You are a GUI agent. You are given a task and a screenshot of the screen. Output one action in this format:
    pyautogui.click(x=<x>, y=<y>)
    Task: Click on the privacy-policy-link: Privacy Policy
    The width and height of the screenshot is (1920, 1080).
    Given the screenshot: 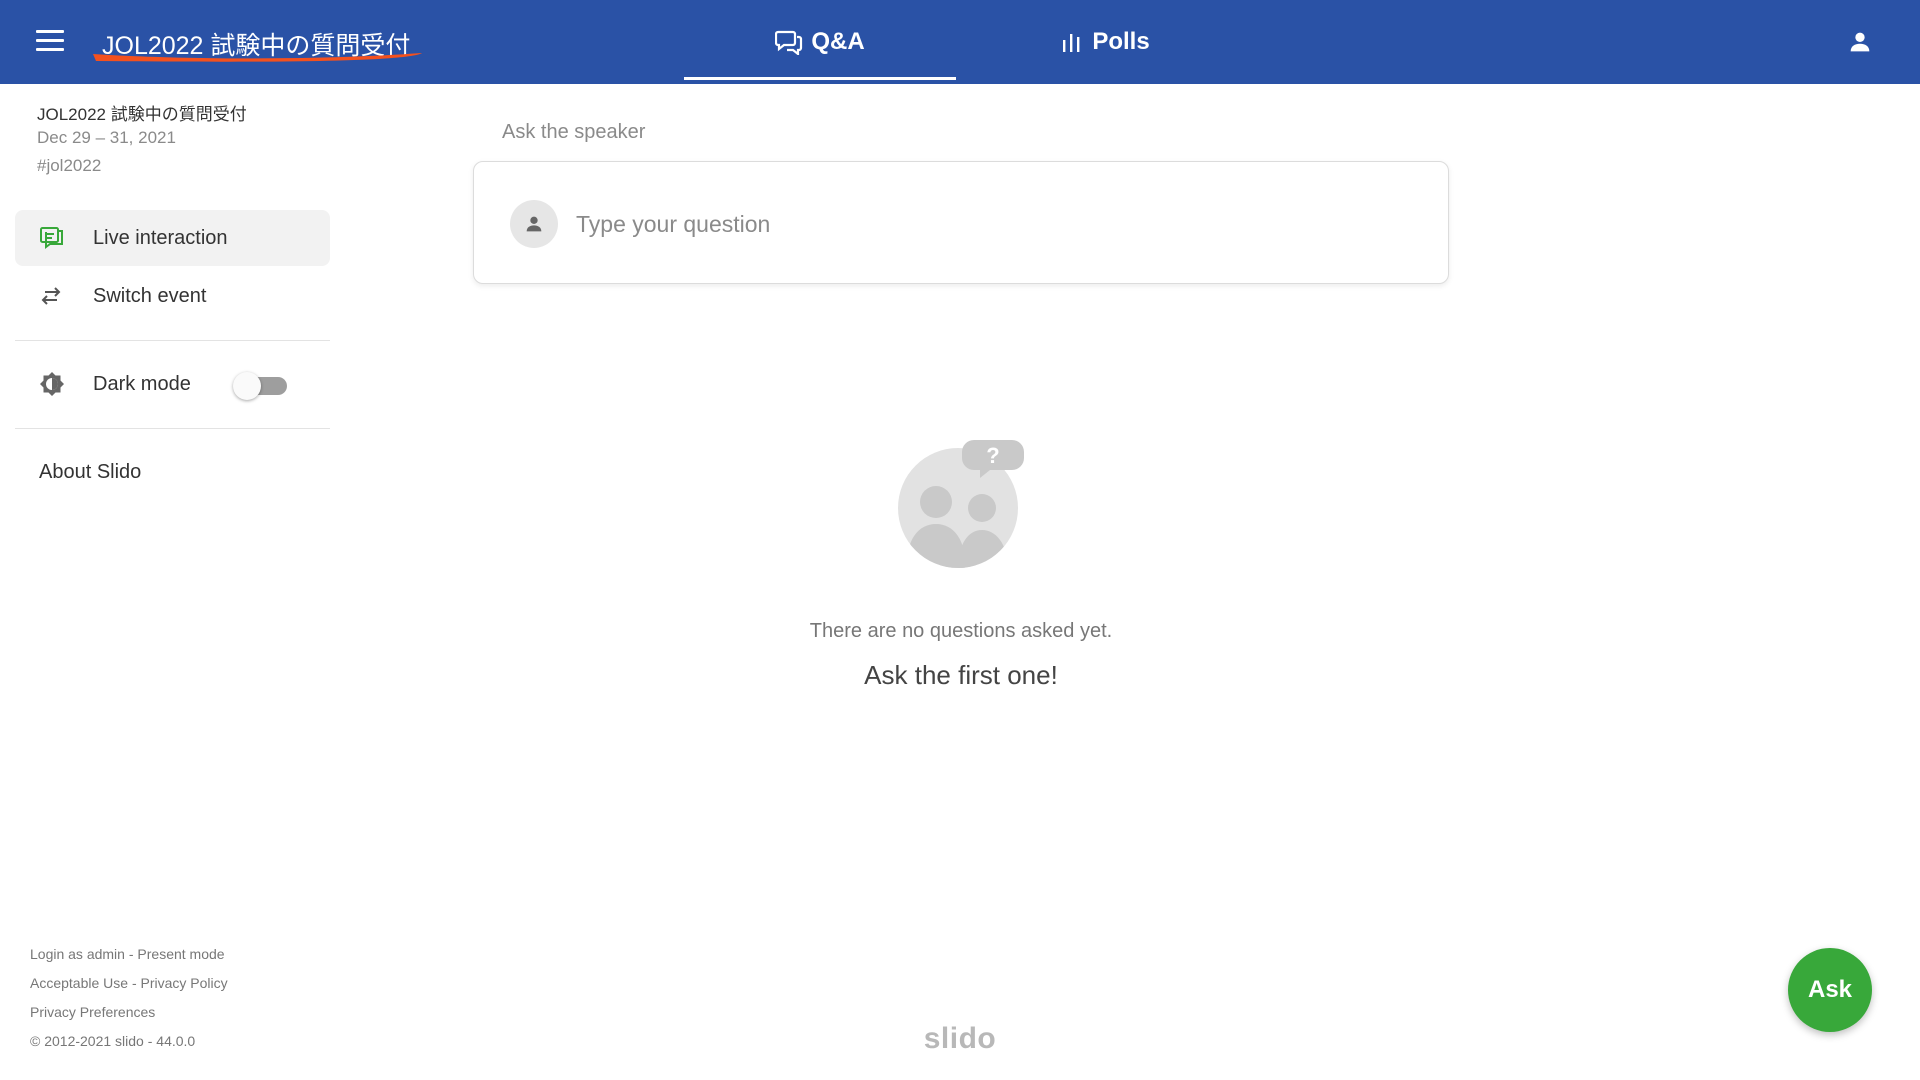 What is the action you would take?
    pyautogui.click(x=184, y=983)
    